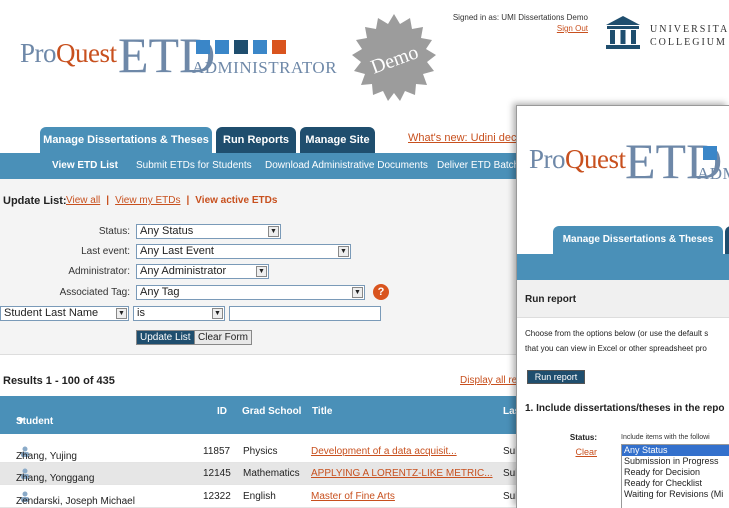 The width and height of the screenshot is (729, 508). What do you see at coordinates (675, 450) in the screenshot?
I see `status-option: Any Status` at bounding box center [675, 450].